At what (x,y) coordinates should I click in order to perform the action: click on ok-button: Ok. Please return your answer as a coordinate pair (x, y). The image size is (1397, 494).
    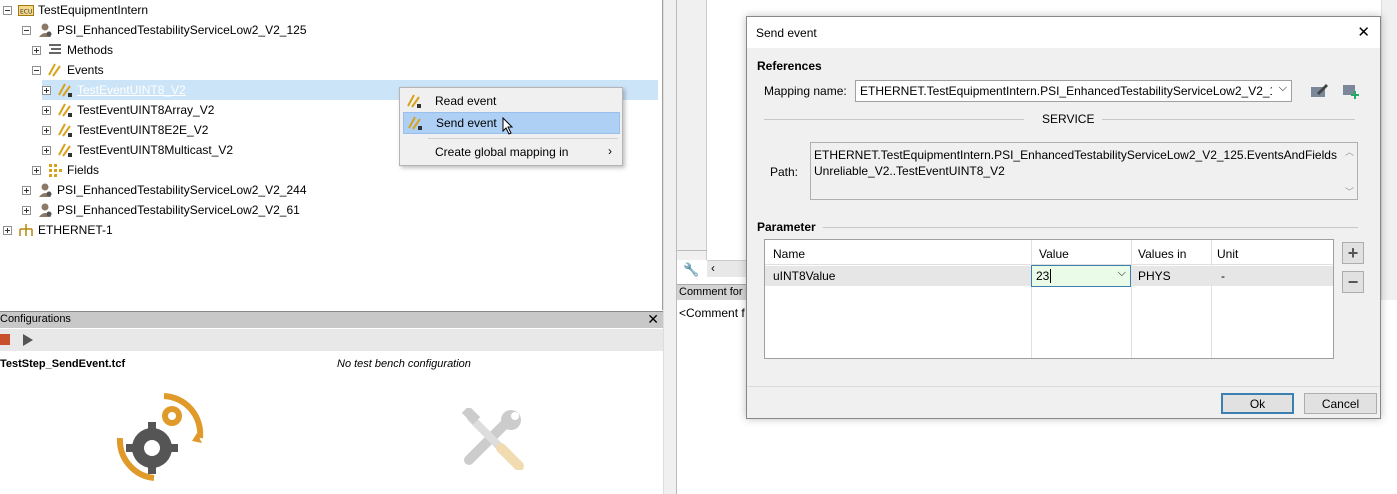
    Looking at the image, I should click on (1257, 403).